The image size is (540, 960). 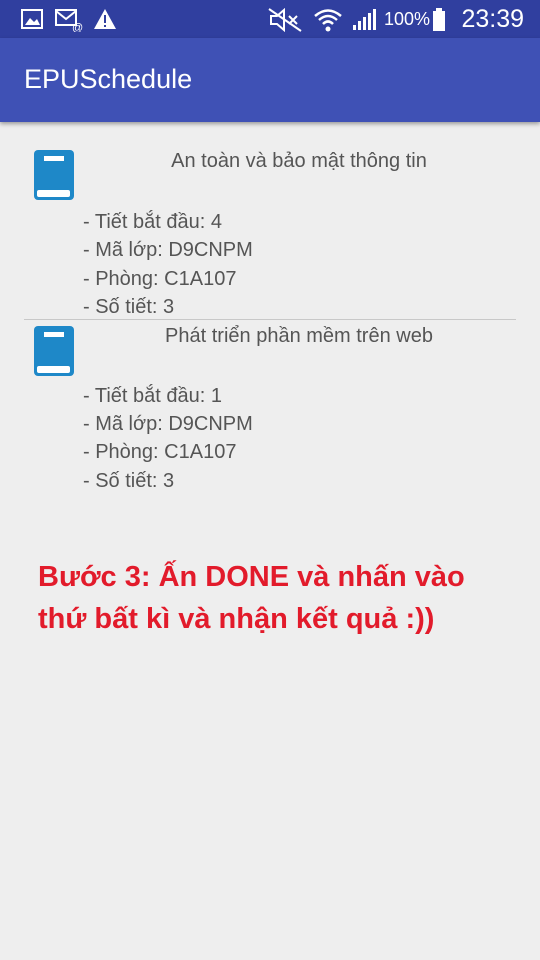 What do you see at coordinates (299, 161) in the screenshot?
I see `course-title: An toàn và bảo mật thông tin` at bounding box center [299, 161].